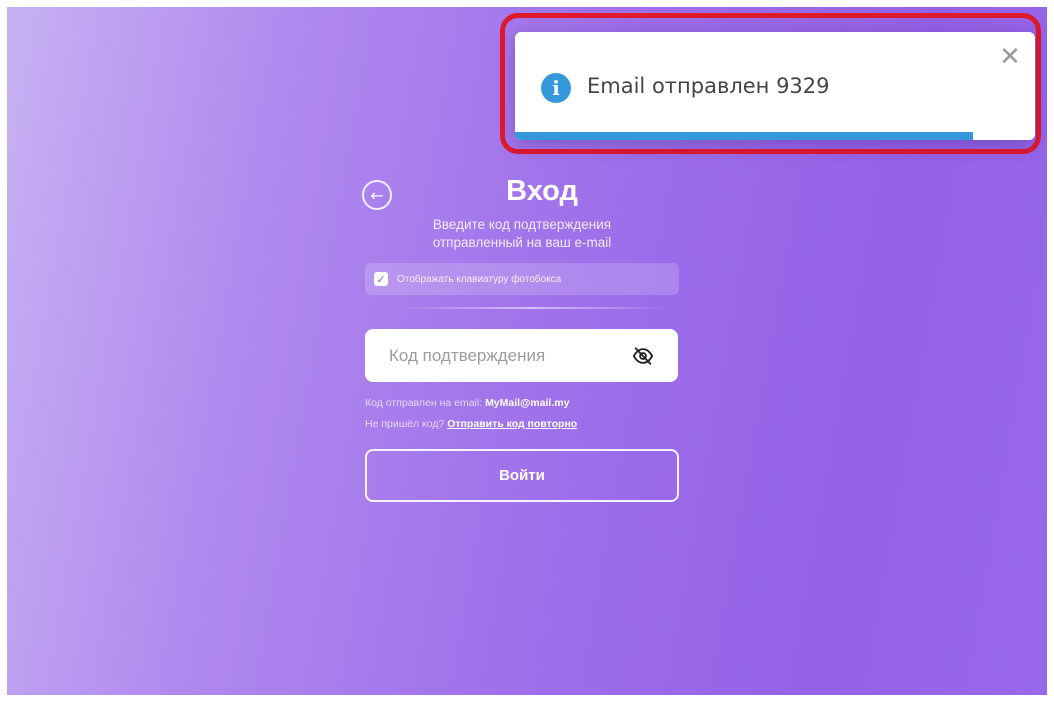 The height and width of the screenshot is (702, 1054). What do you see at coordinates (479, 279) in the screenshot?
I see `show-keyboard-label: Отображать клавиатуру фотобокса` at bounding box center [479, 279].